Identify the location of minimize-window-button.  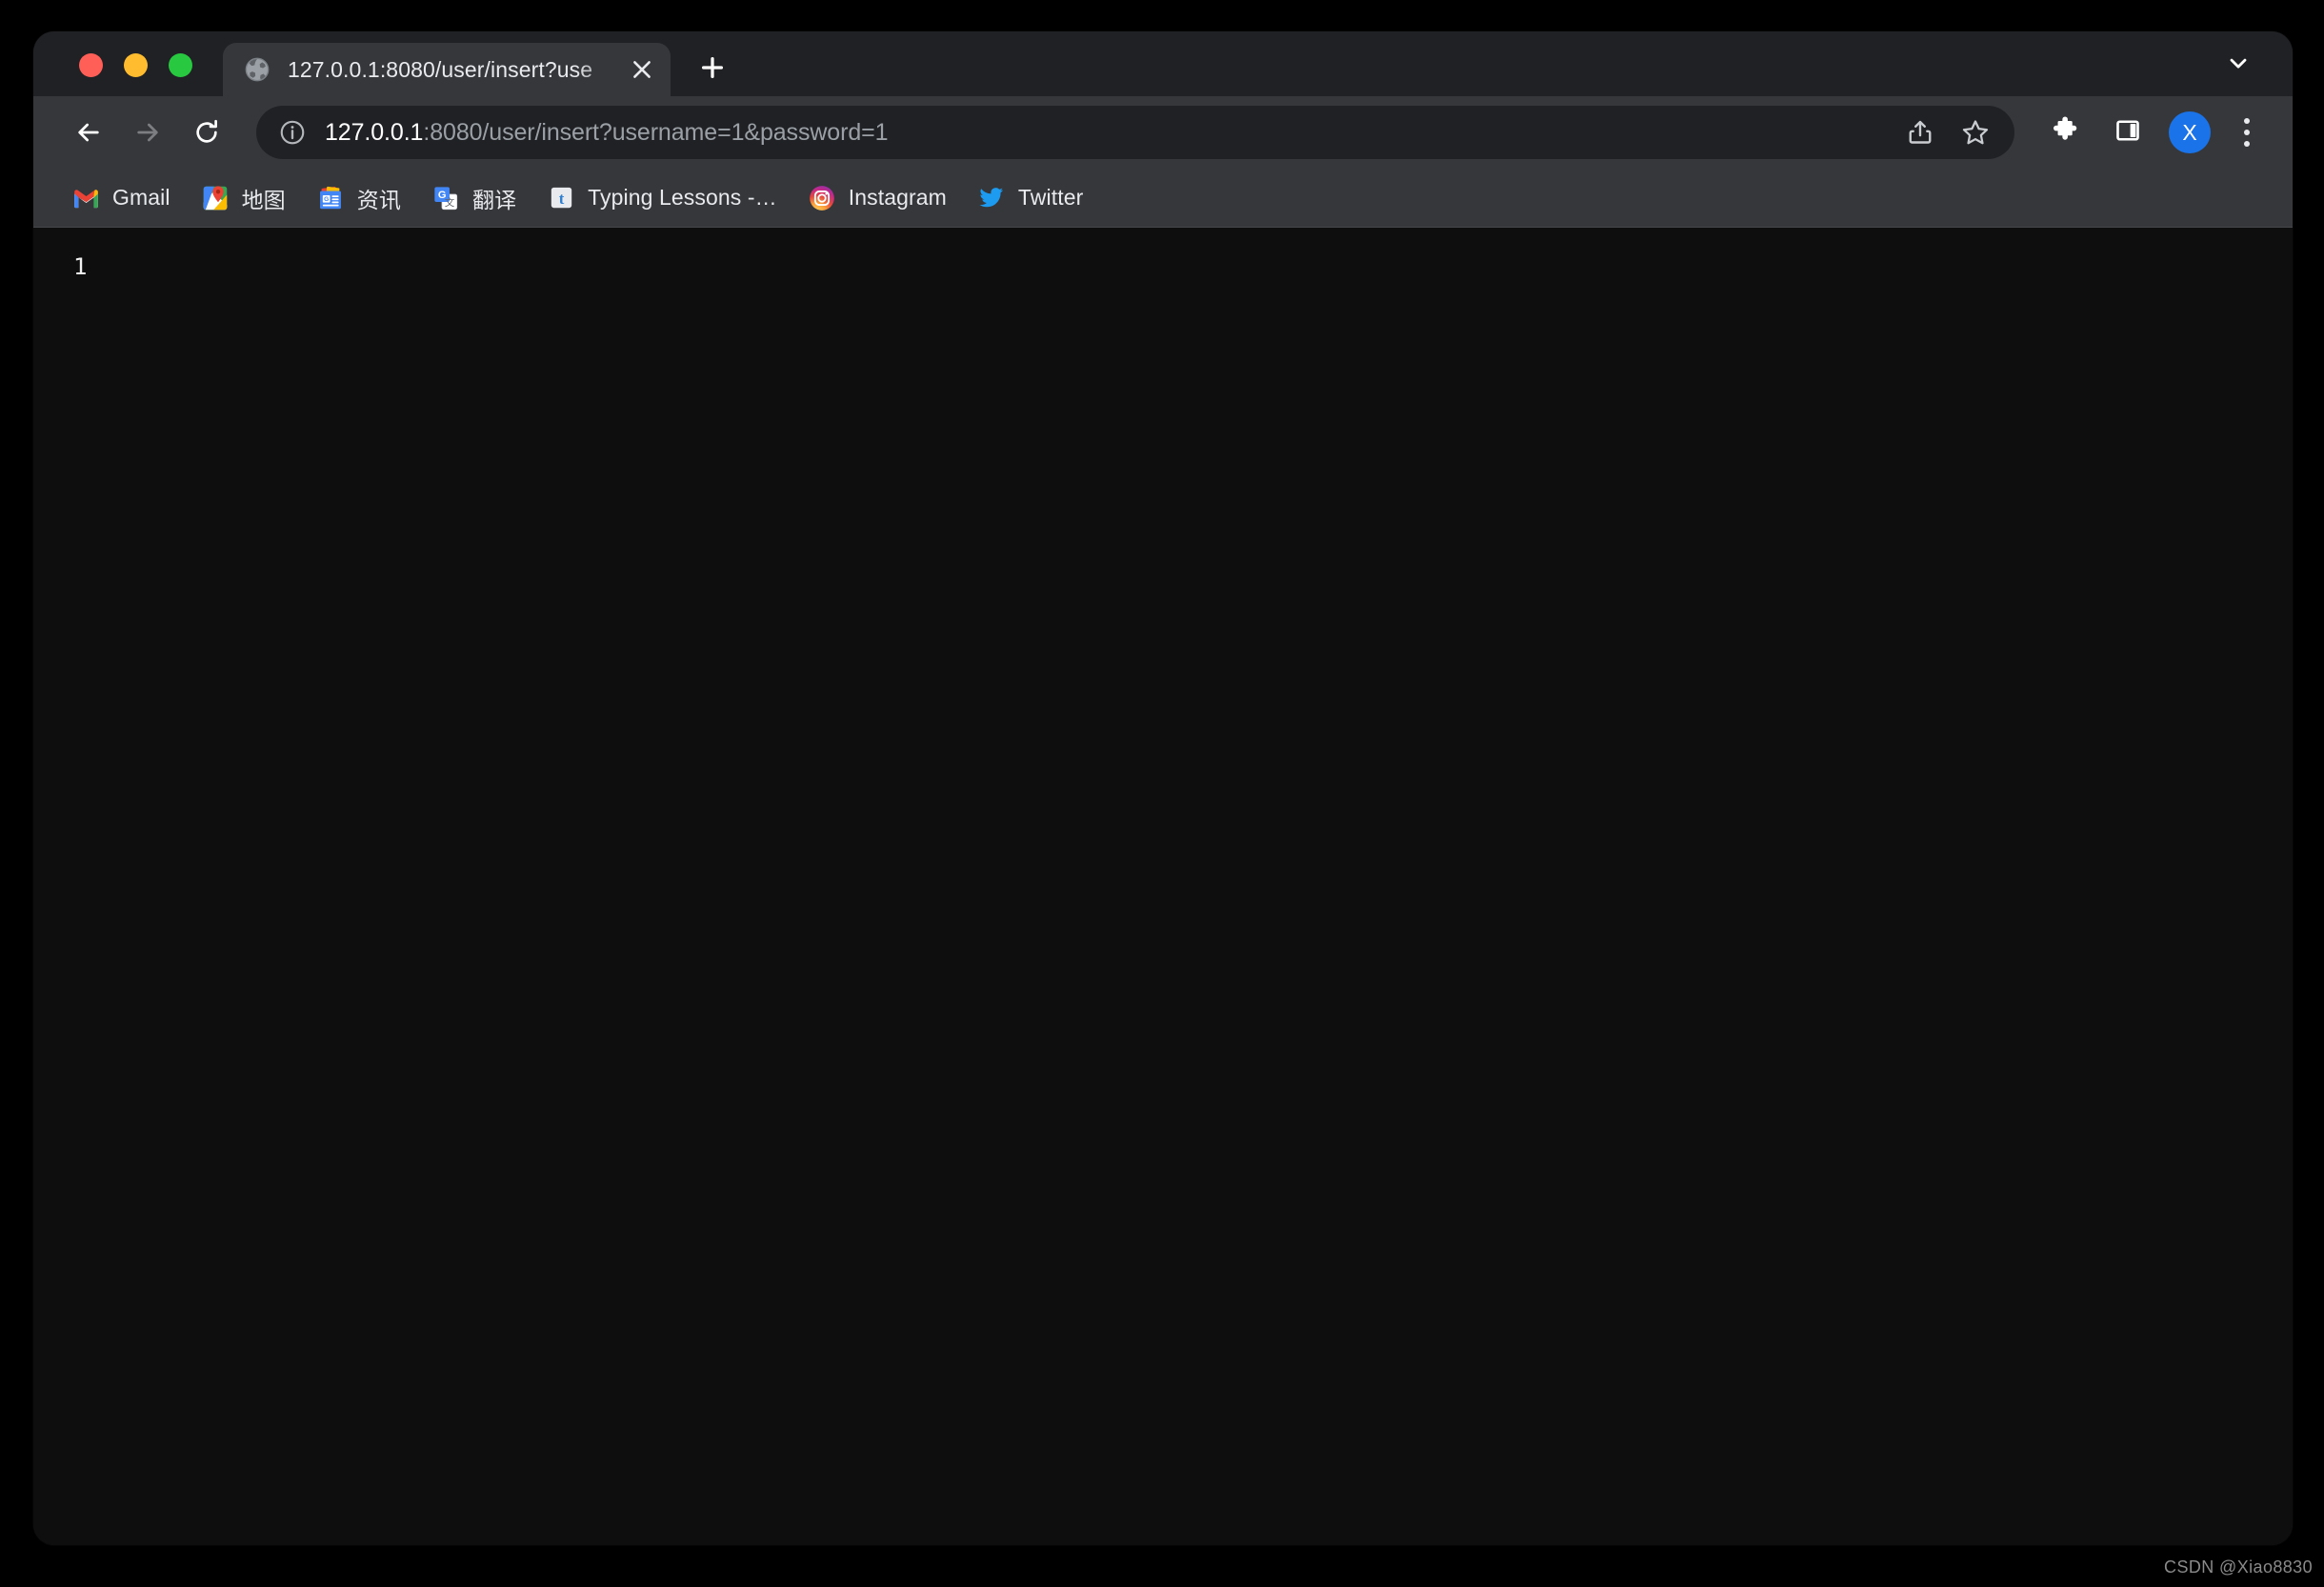
(136, 65).